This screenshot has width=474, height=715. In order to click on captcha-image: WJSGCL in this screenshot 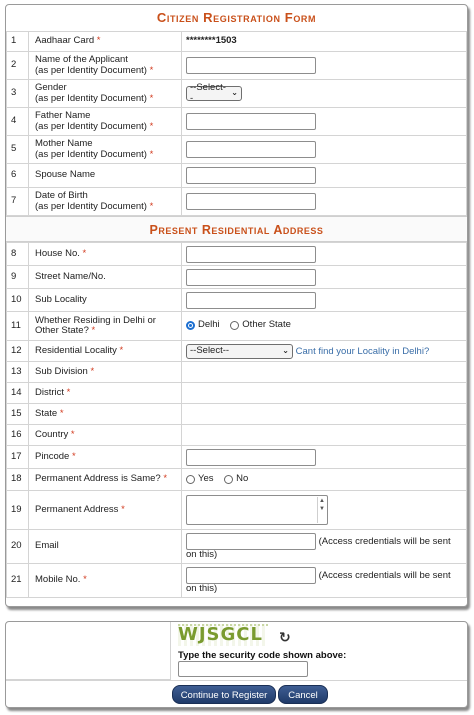, I will do `click(223, 635)`.